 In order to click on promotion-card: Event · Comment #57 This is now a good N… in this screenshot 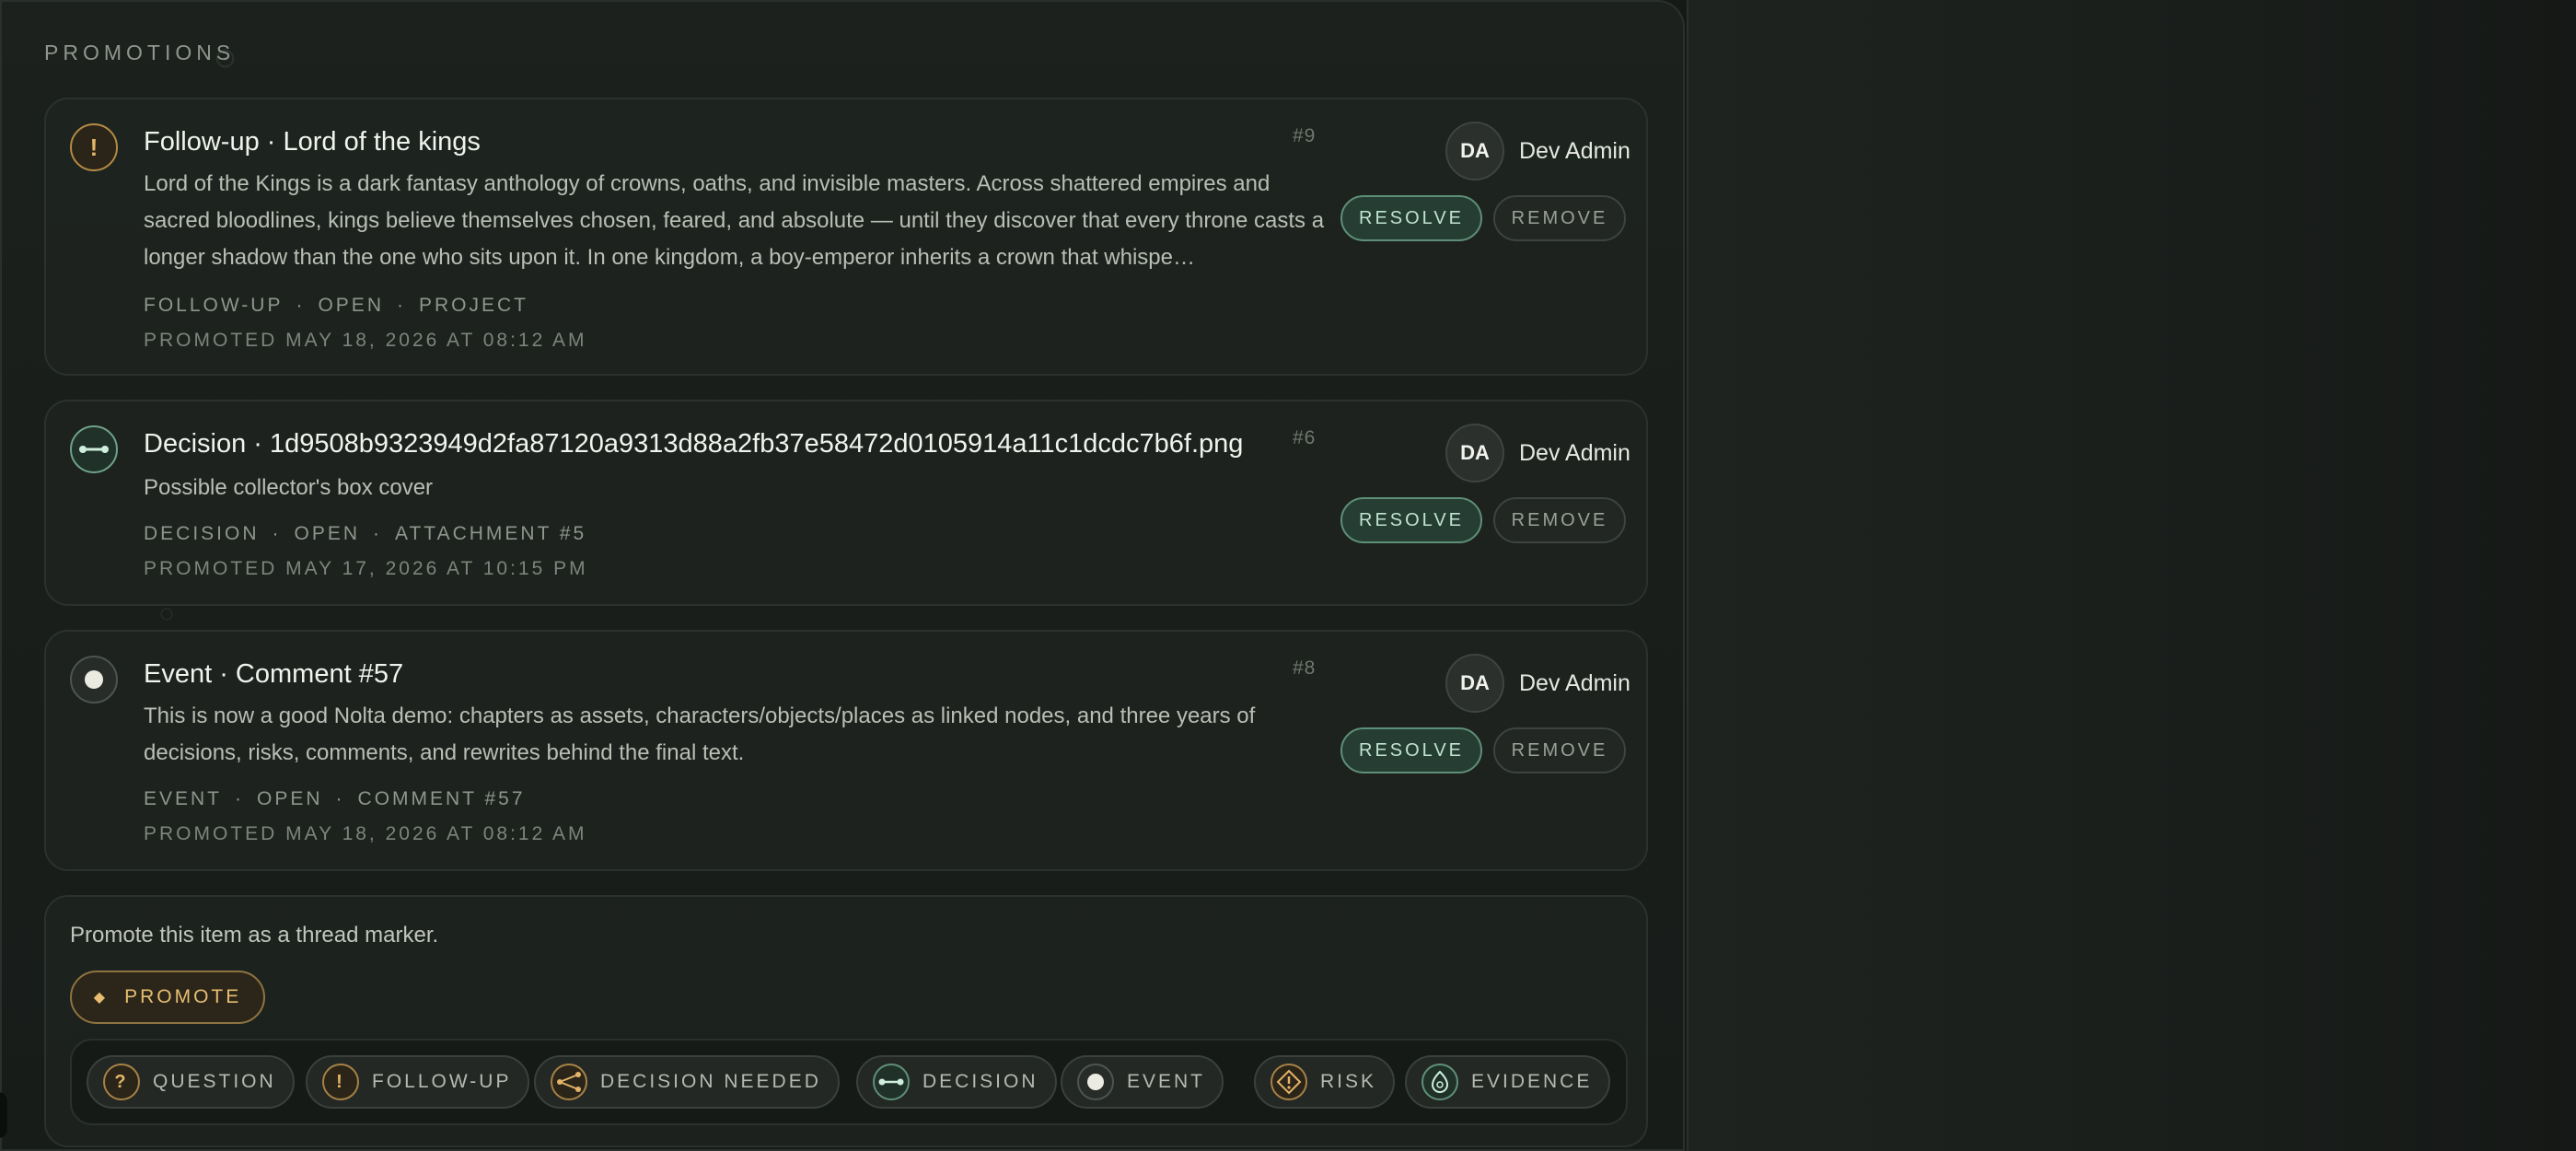, I will do `click(846, 750)`.